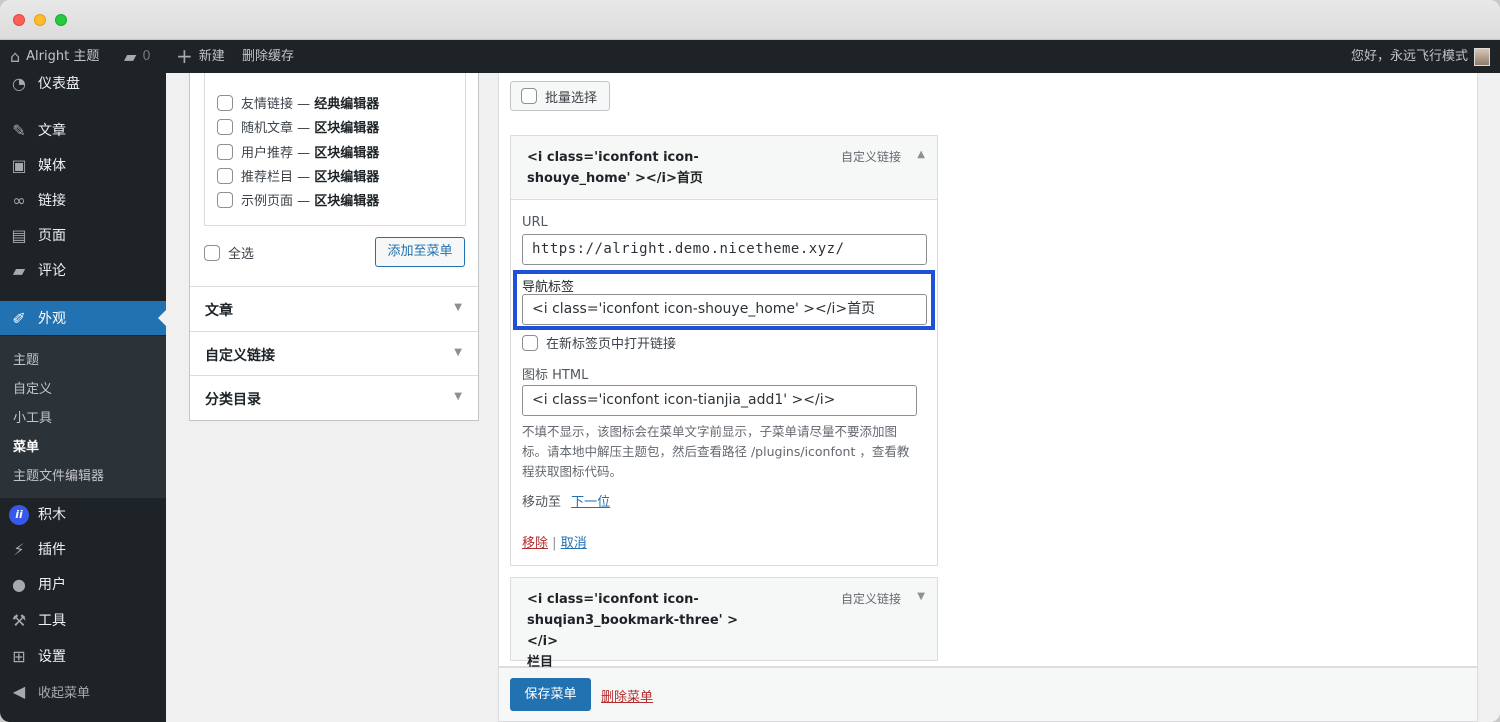  Describe the element at coordinates (724, 249) in the screenshot. I see `url-field: https://alright.demo.nicetheme.xyz/` at that location.